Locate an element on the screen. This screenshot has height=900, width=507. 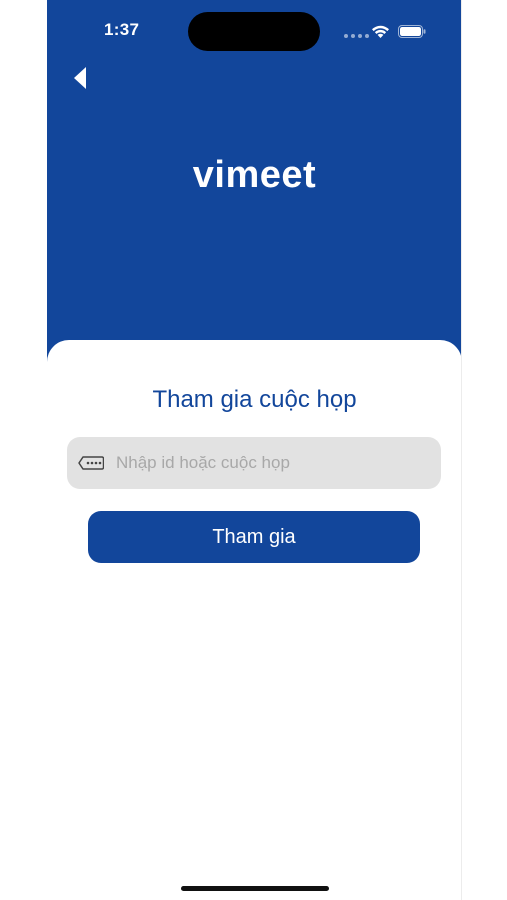
chevron-left-icon is located at coordinates (80, 78).